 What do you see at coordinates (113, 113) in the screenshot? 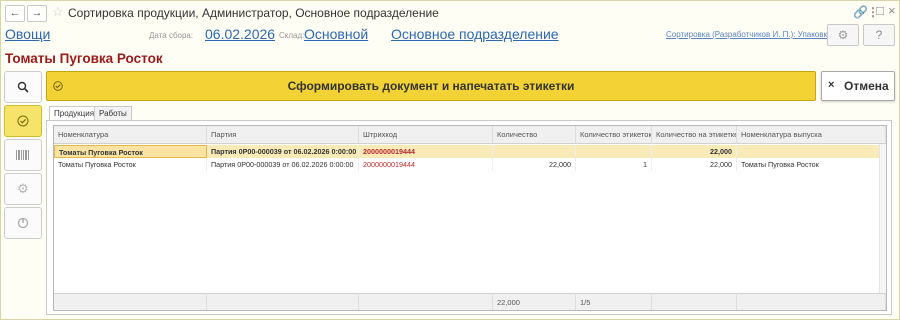
I see `tab-works: Работы` at bounding box center [113, 113].